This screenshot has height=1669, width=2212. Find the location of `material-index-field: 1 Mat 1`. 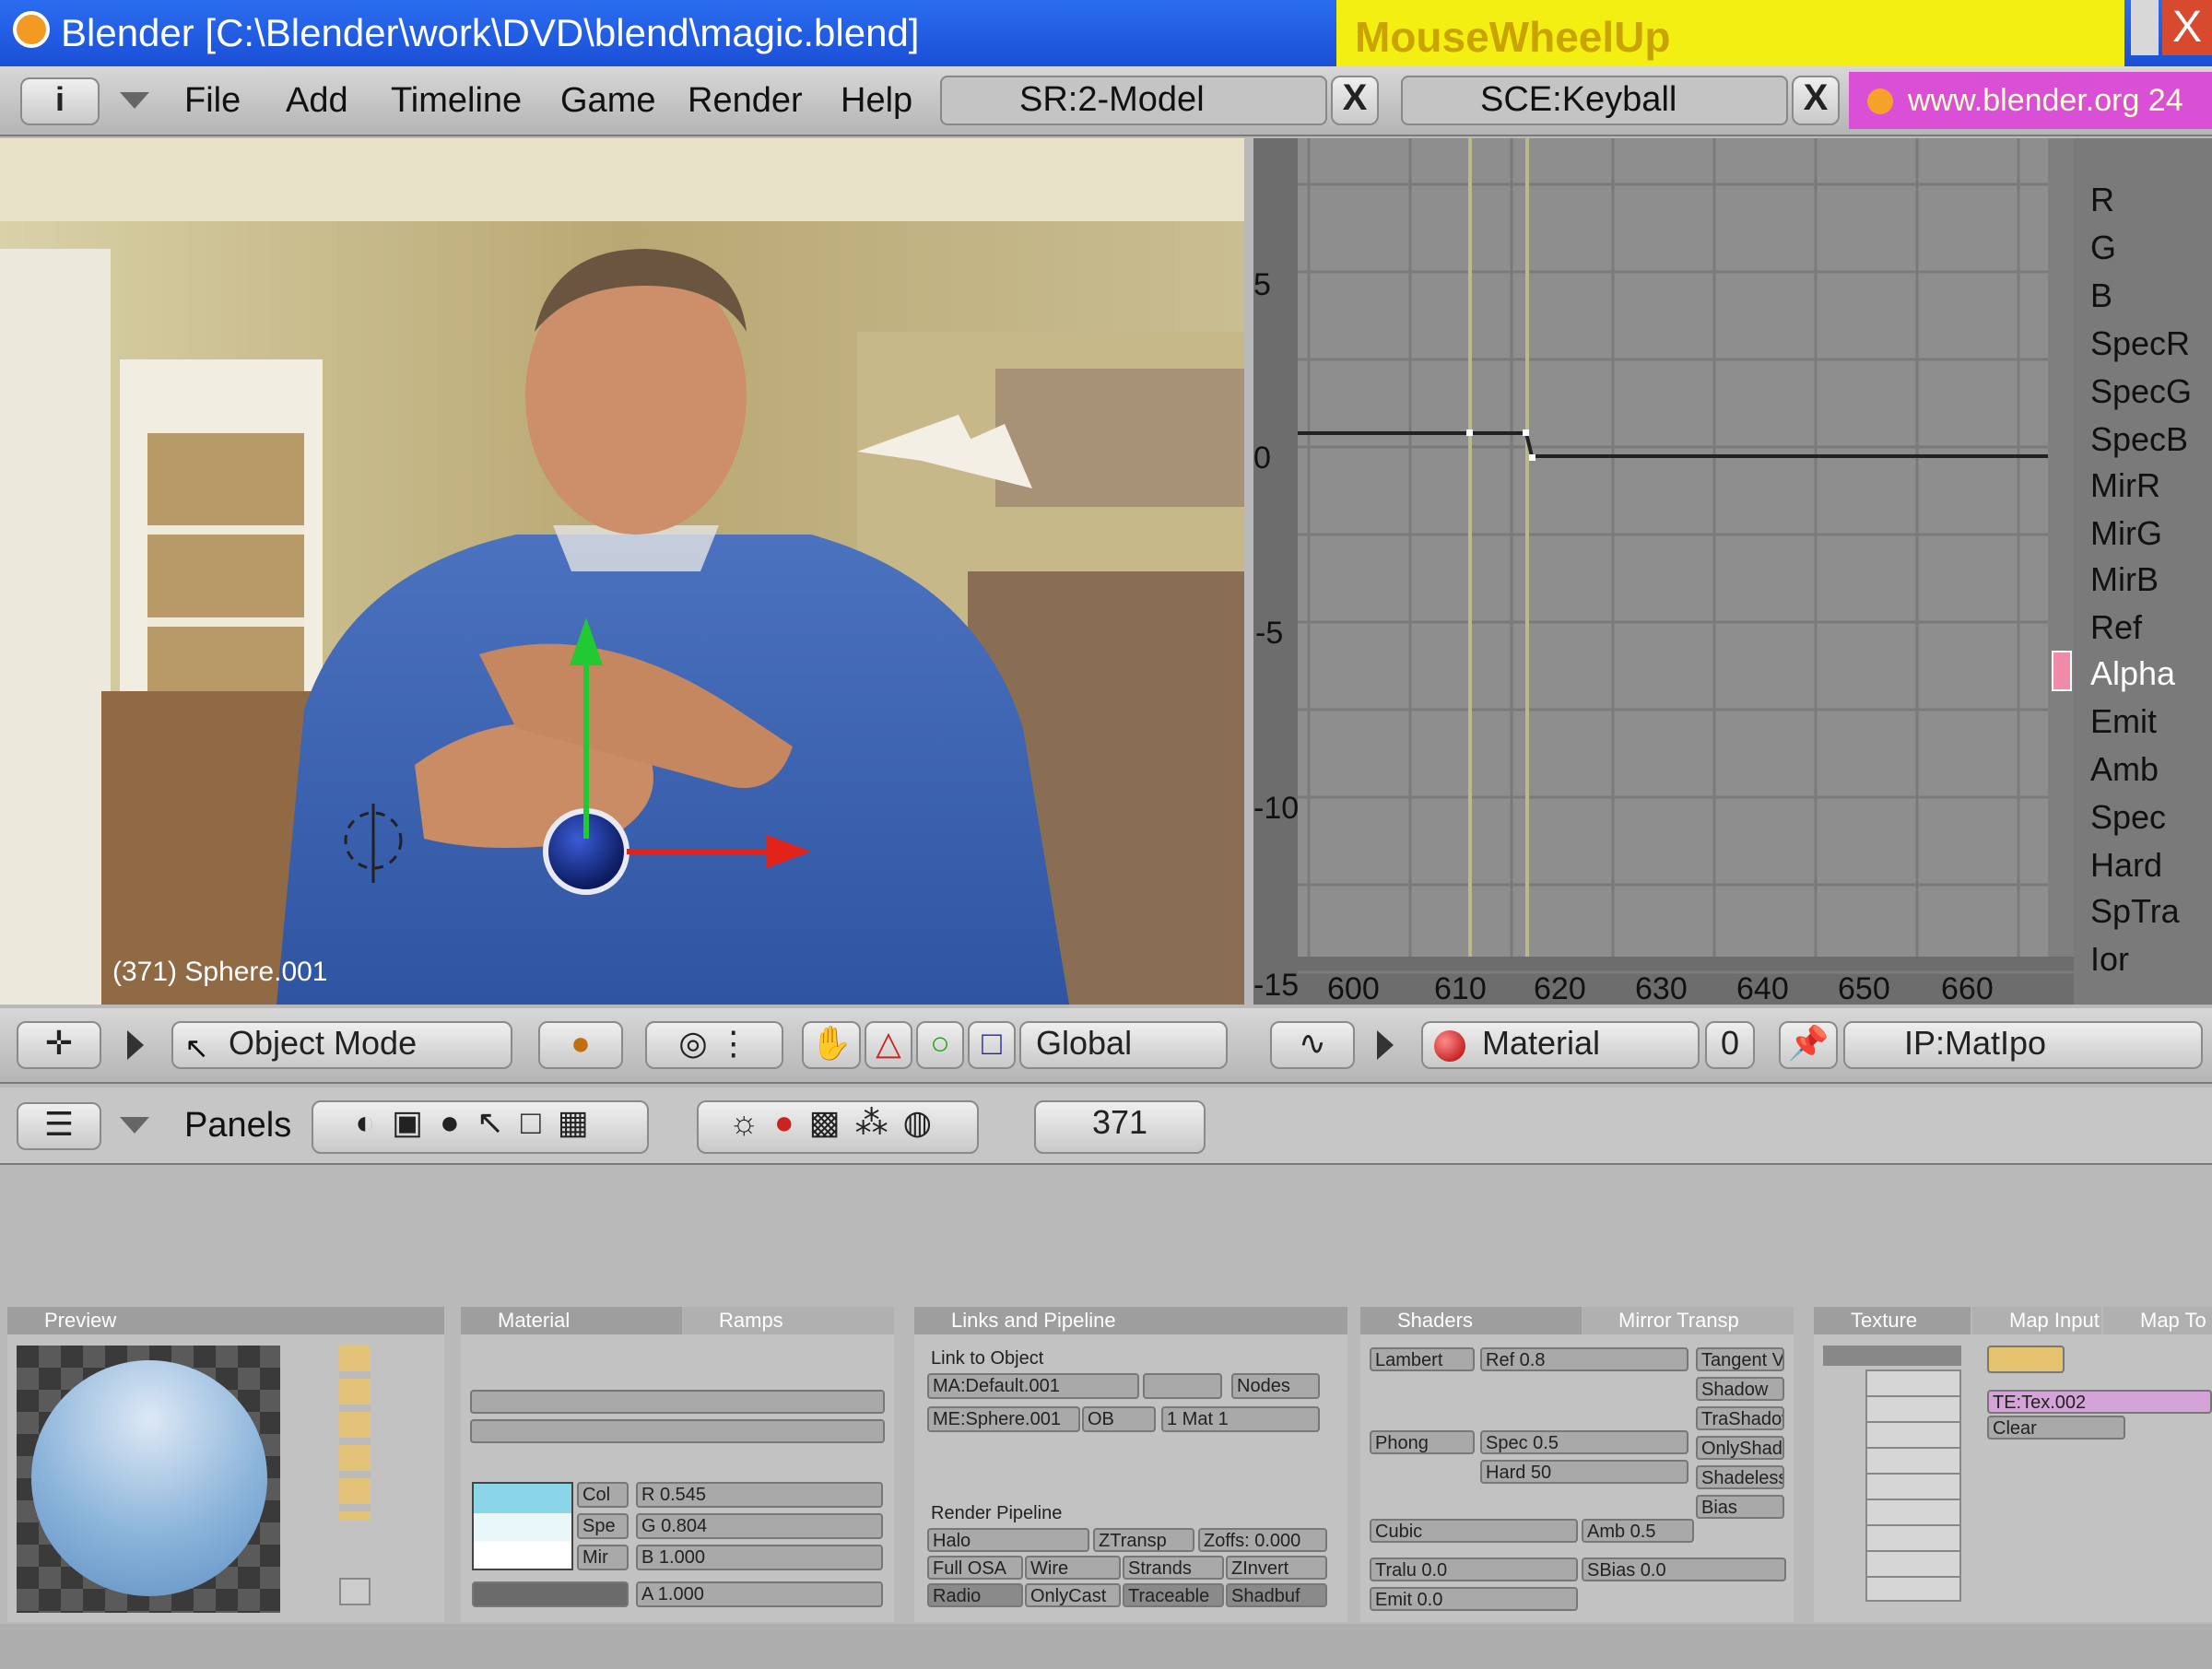

material-index-field: 1 Mat 1 is located at coordinates (1240, 1419).